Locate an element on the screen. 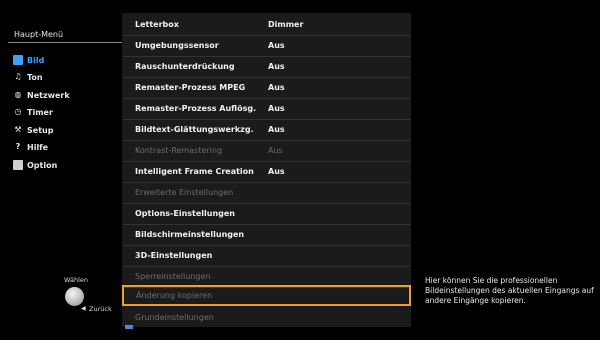  sidebar-item-ton: ♫ Ton is located at coordinates (28, 77).